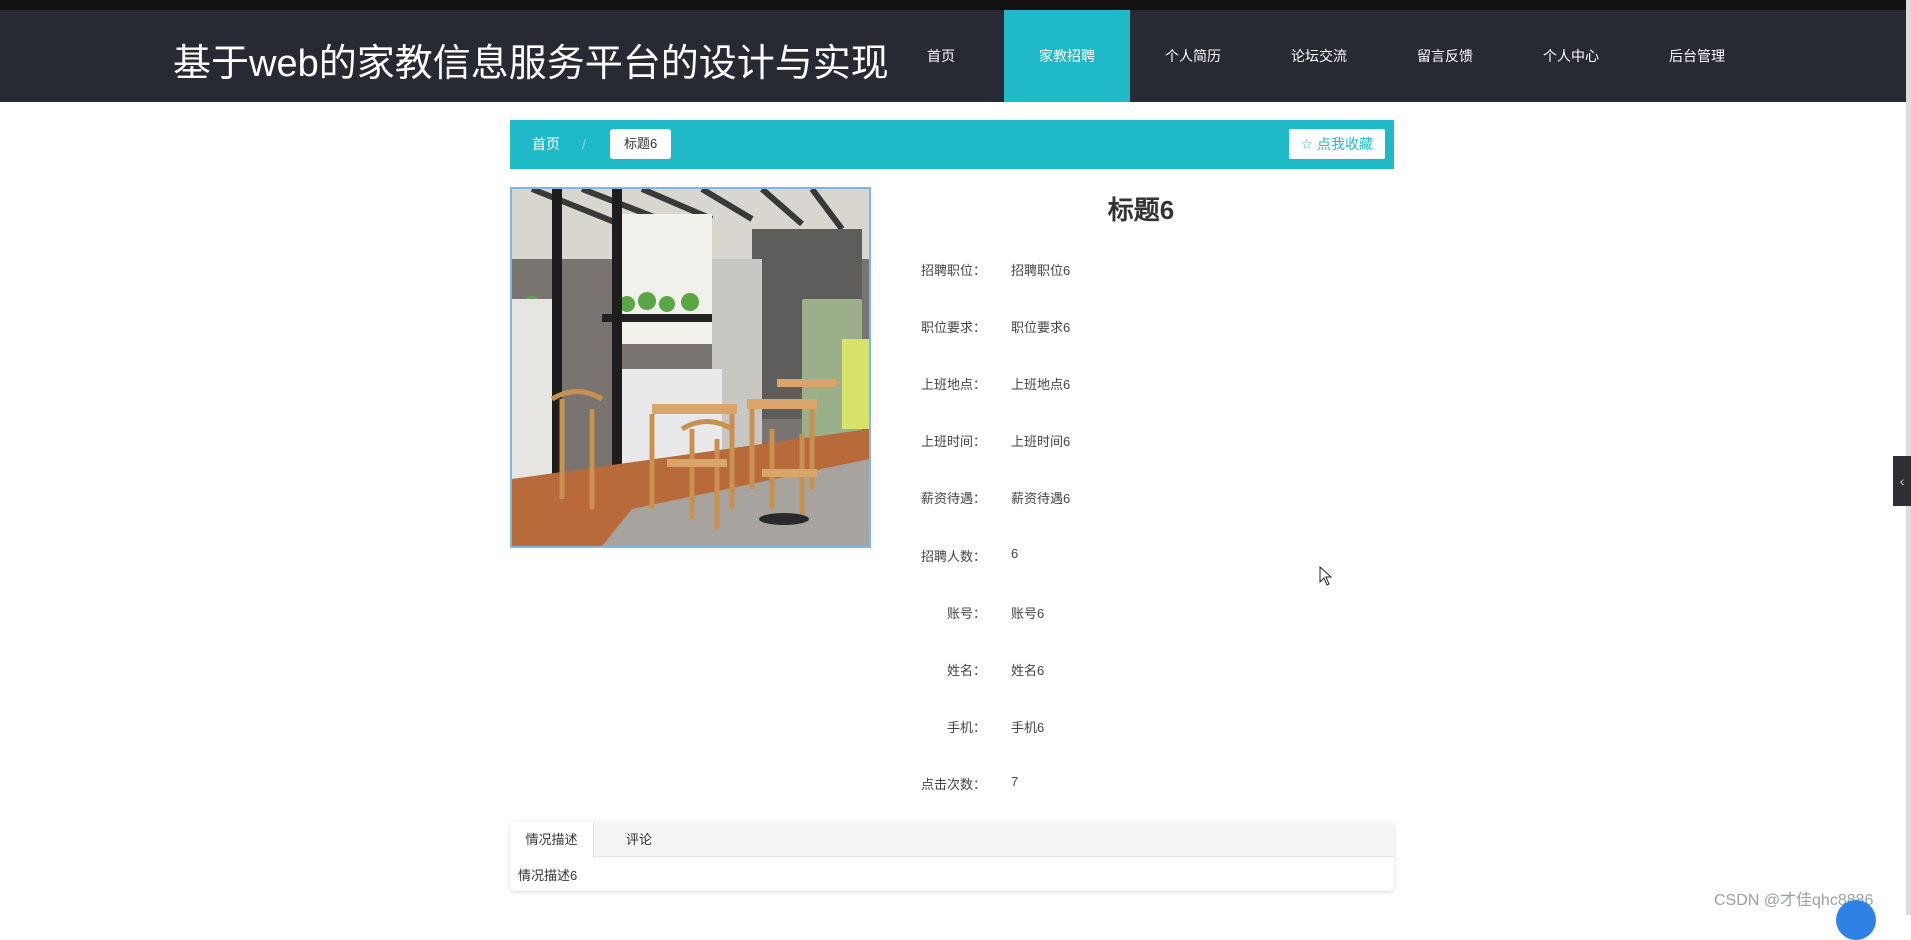 The width and height of the screenshot is (1911, 940). Describe the element at coordinates (952, 144) in the screenshot. I see `breadcrumb: 首页 / 标题6 ☆ 点我收藏` at that location.